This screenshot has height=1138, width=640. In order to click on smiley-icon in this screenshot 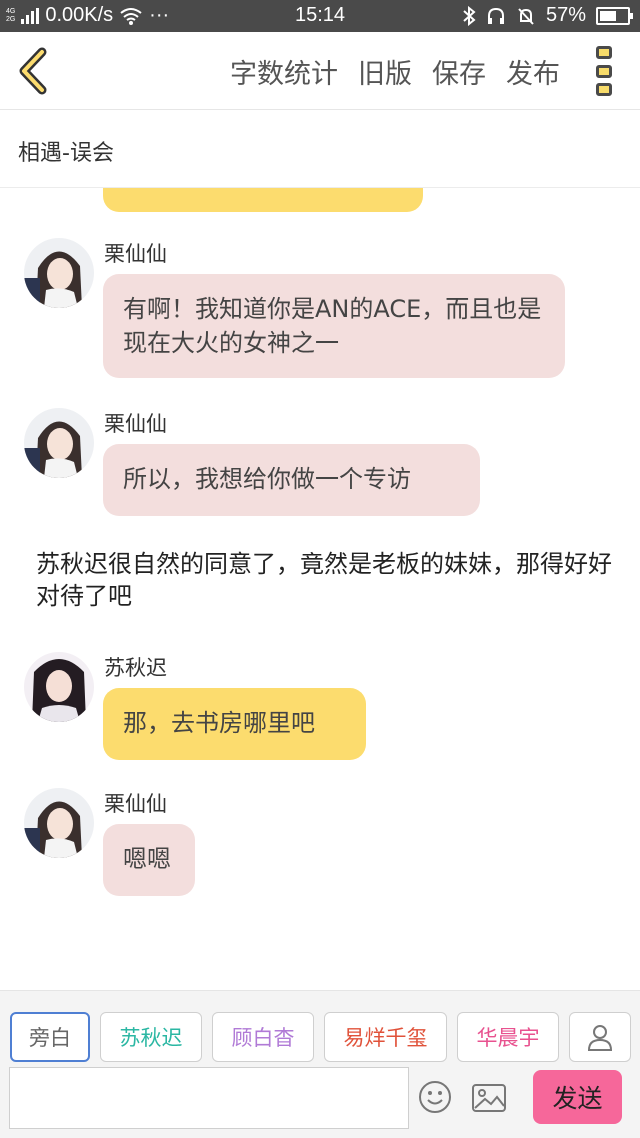, I will do `click(435, 1097)`.